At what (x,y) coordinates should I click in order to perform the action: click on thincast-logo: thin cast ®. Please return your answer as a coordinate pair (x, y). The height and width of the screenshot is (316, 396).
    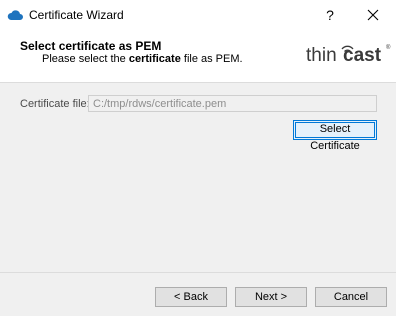
    Looking at the image, I should click on (348, 55).